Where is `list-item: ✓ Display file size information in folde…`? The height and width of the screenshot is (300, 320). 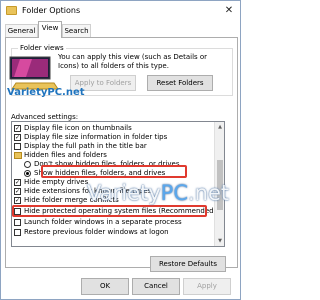 list-item: ✓ Display file size information in folde… is located at coordinates (113, 137).